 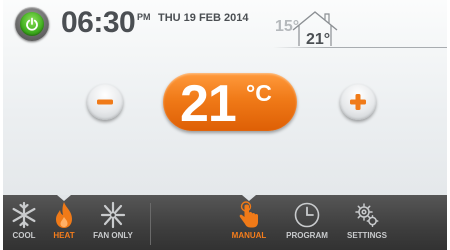 I want to click on flame-icon, so click(x=64, y=215).